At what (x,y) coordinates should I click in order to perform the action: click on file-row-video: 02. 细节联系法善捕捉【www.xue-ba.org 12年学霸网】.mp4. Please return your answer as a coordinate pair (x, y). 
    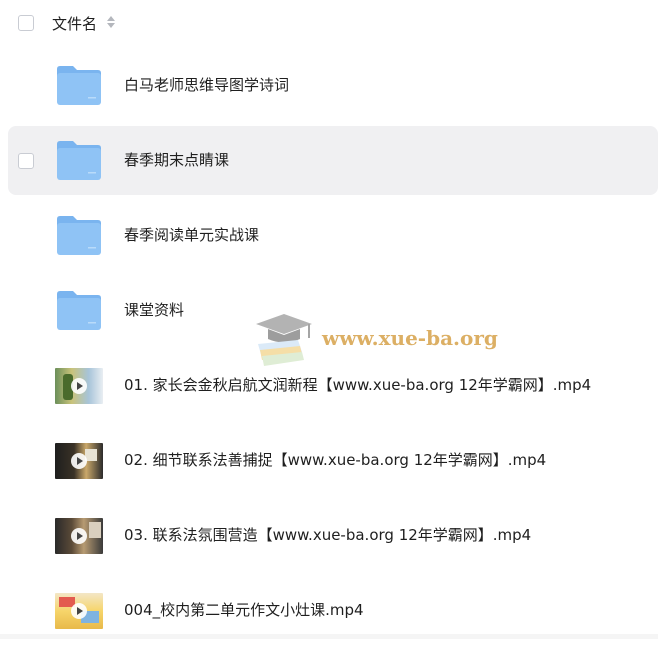
    Looking at the image, I should click on (333, 460).